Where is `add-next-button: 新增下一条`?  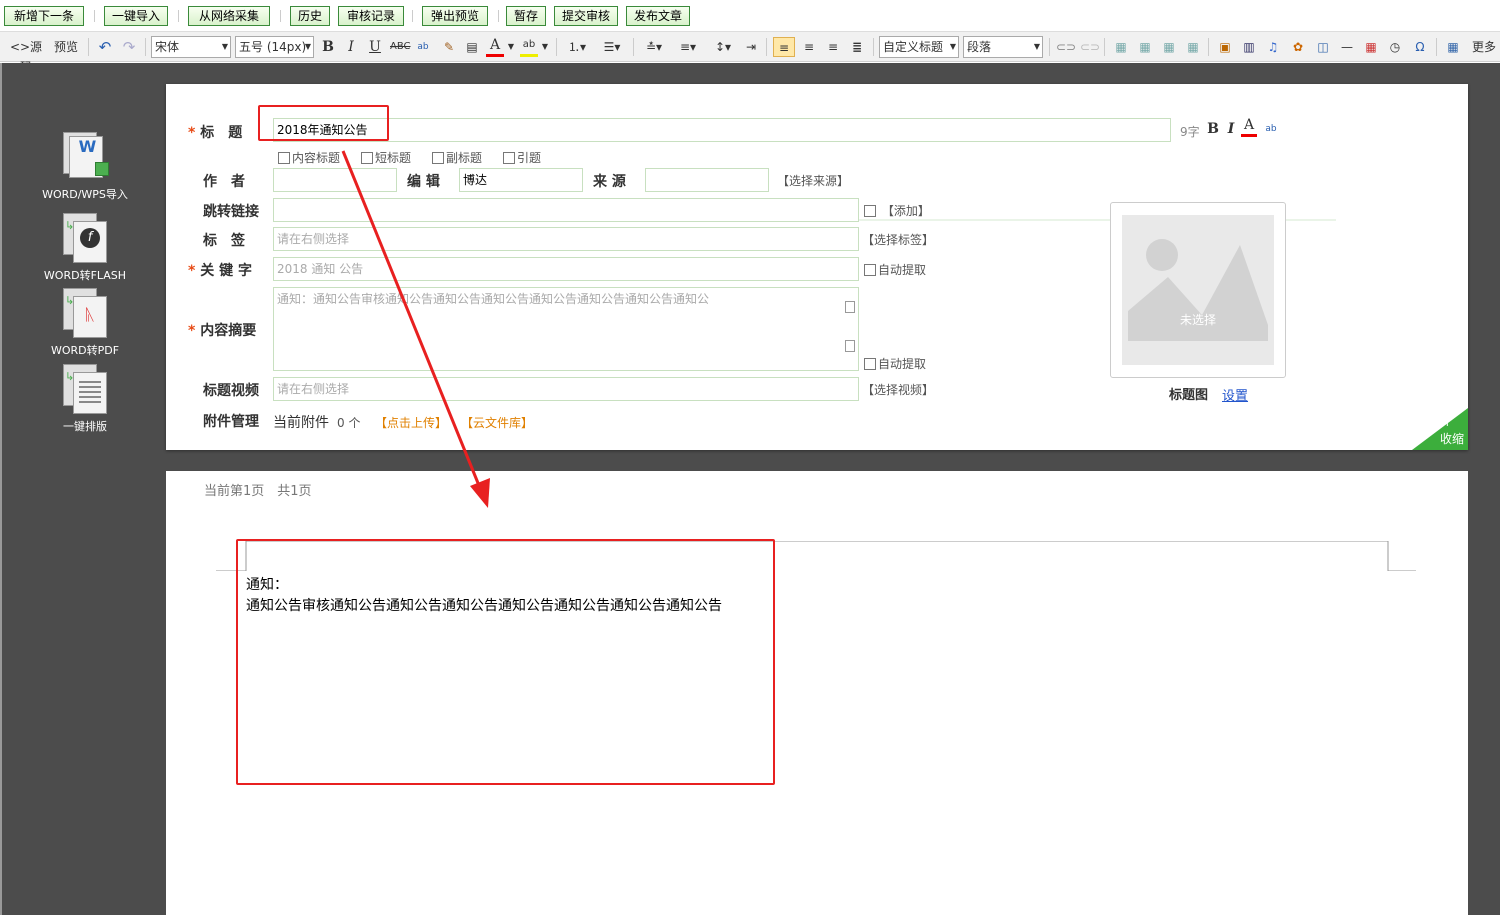
add-next-button: 新增下一条 is located at coordinates (44, 16).